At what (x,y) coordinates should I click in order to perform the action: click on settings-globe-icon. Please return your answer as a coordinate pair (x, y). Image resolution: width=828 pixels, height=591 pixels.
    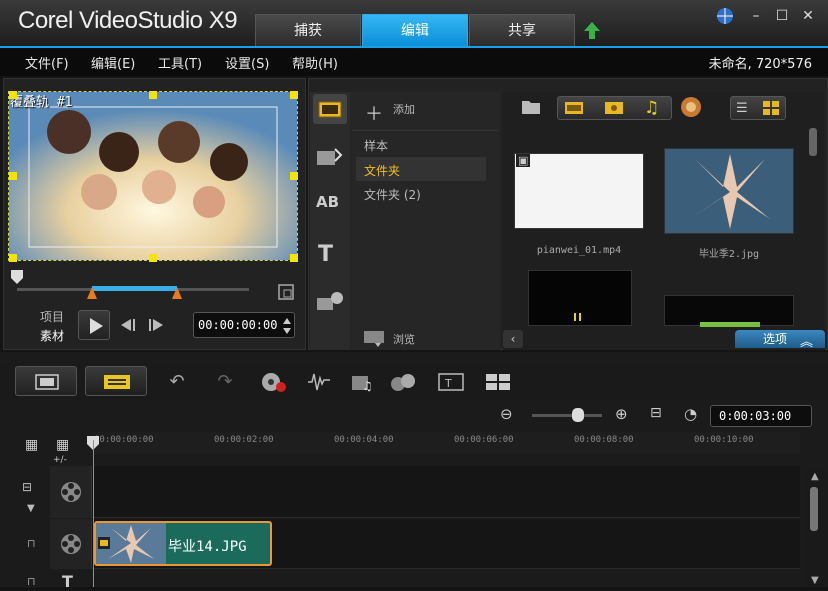
    Looking at the image, I should click on (725, 16).